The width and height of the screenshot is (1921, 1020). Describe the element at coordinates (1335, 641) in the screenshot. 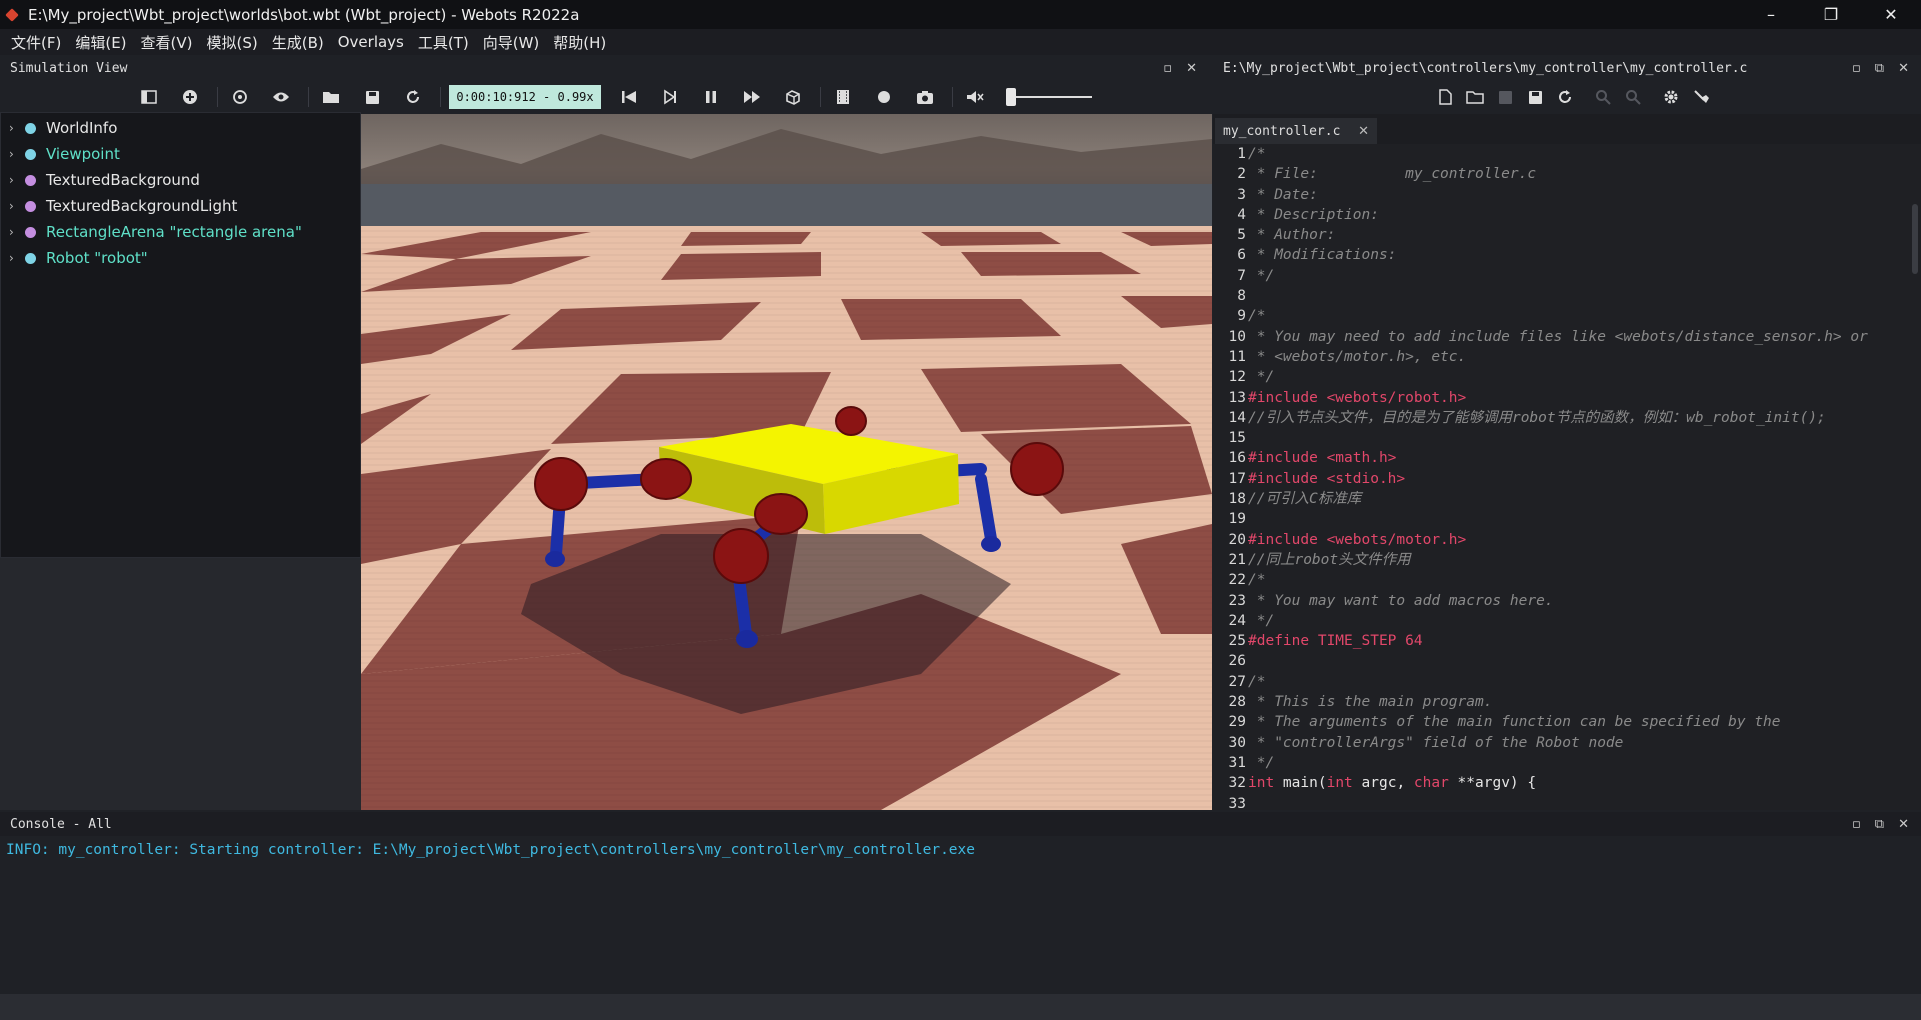

I see `code-token: #define TIME_STEP 64` at that location.